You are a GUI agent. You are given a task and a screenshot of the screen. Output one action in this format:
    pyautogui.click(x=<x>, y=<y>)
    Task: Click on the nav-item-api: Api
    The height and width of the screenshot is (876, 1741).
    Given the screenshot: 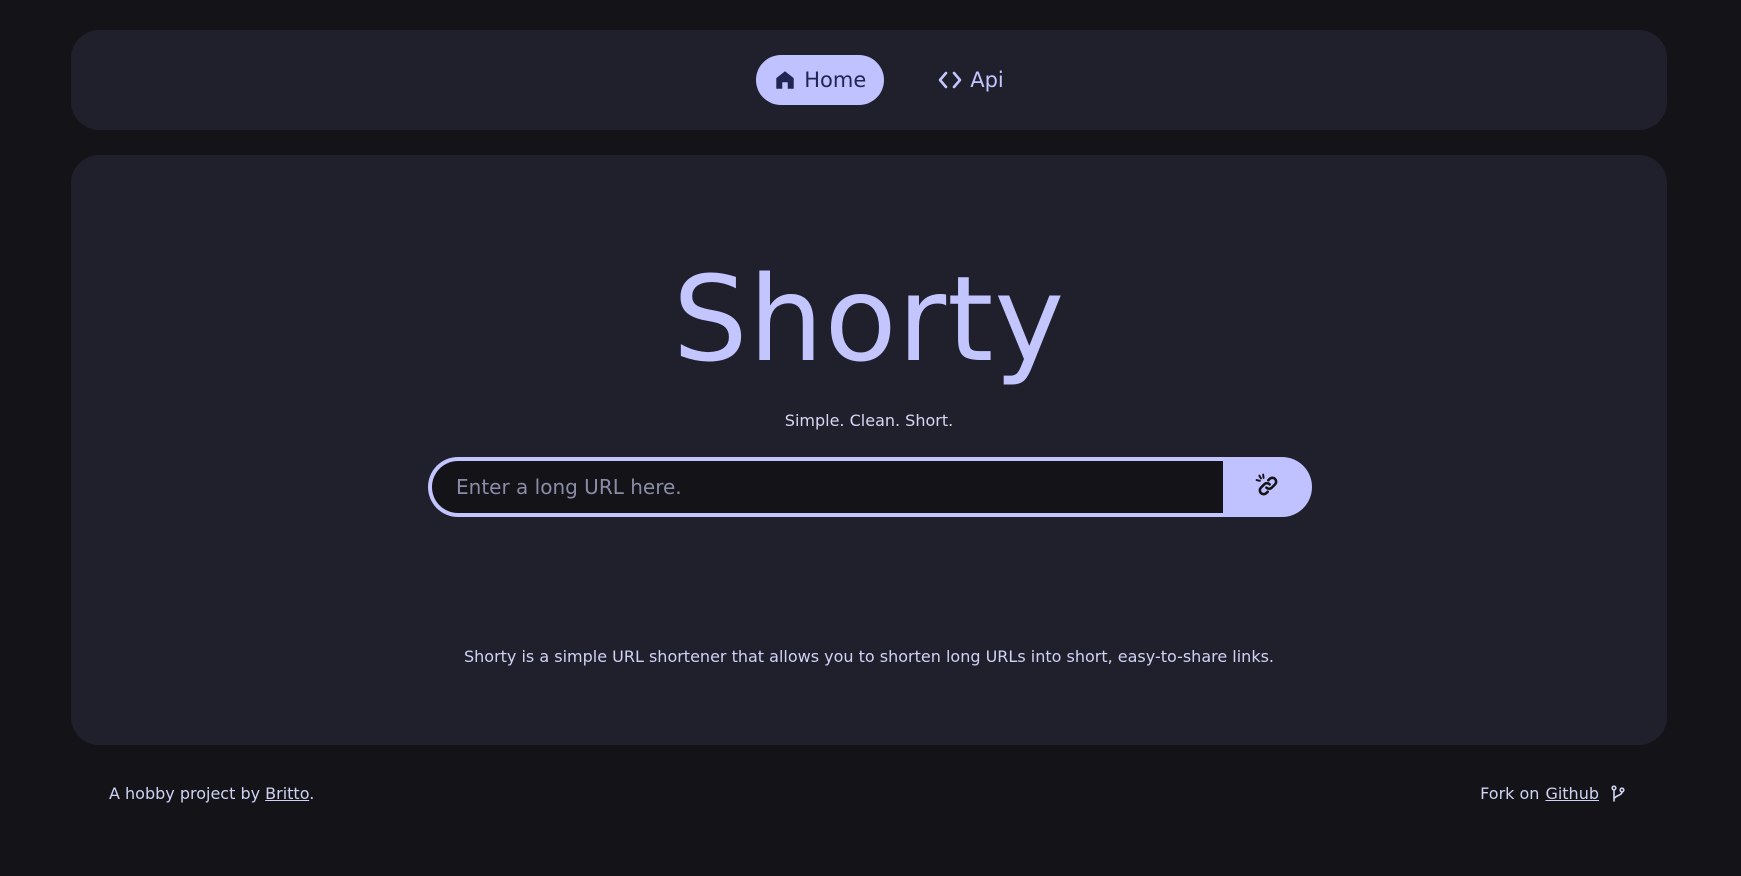 What is the action you would take?
    pyautogui.click(x=971, y=80)
    